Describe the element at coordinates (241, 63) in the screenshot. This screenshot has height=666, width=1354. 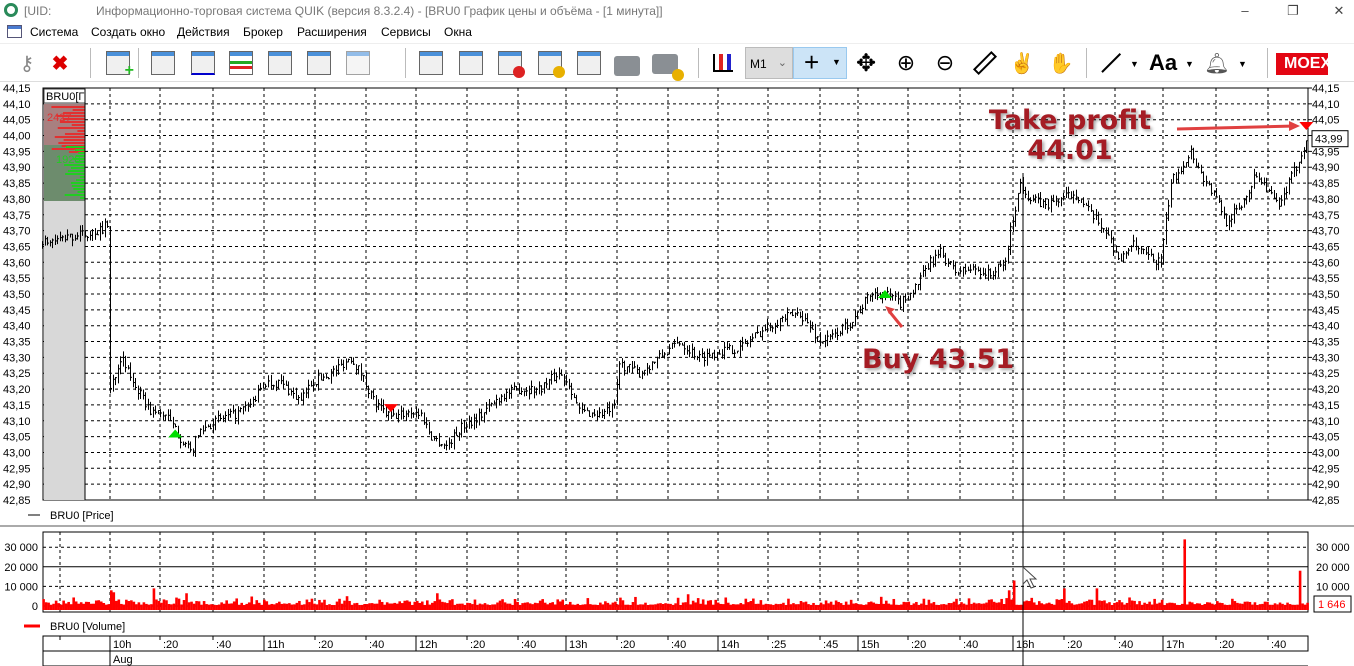
I see `orderbook-window-icon` at that location.